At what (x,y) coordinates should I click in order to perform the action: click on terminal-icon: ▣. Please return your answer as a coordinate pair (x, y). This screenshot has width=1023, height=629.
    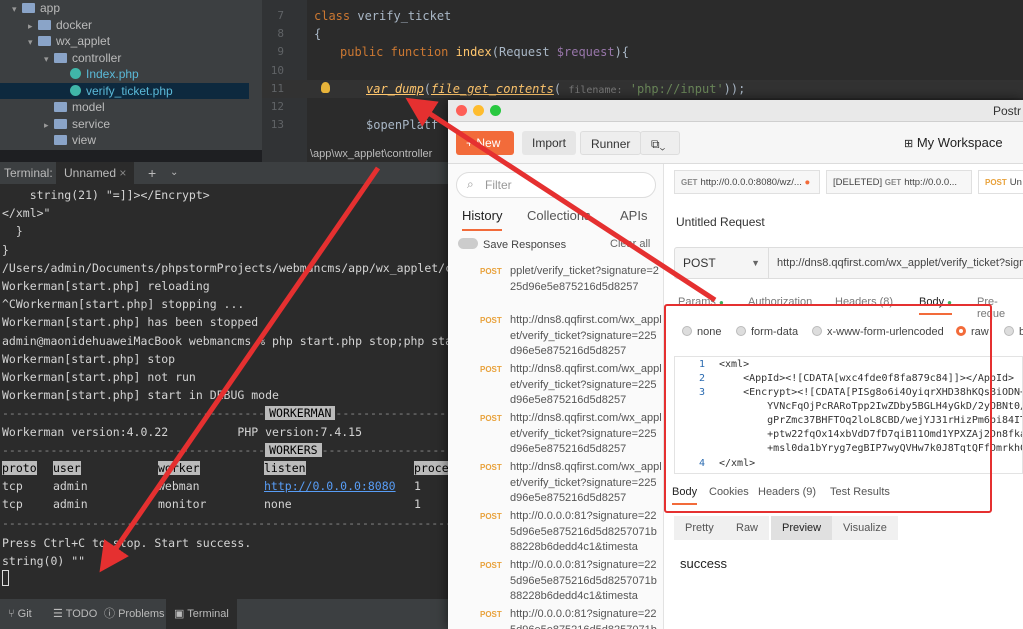
    Looking at the image, I should click on (179, 614).